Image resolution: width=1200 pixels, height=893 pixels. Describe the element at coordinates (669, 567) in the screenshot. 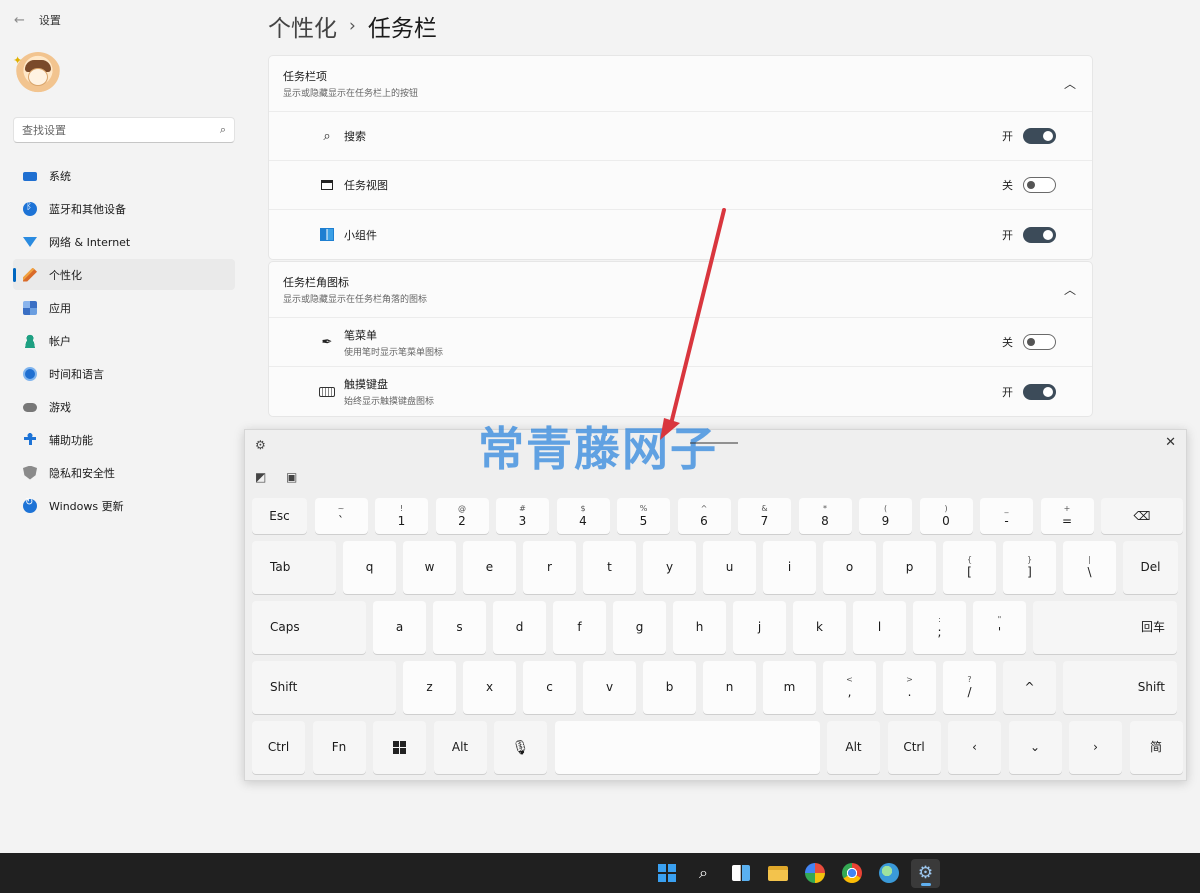

I see `key-y: y` at that location.